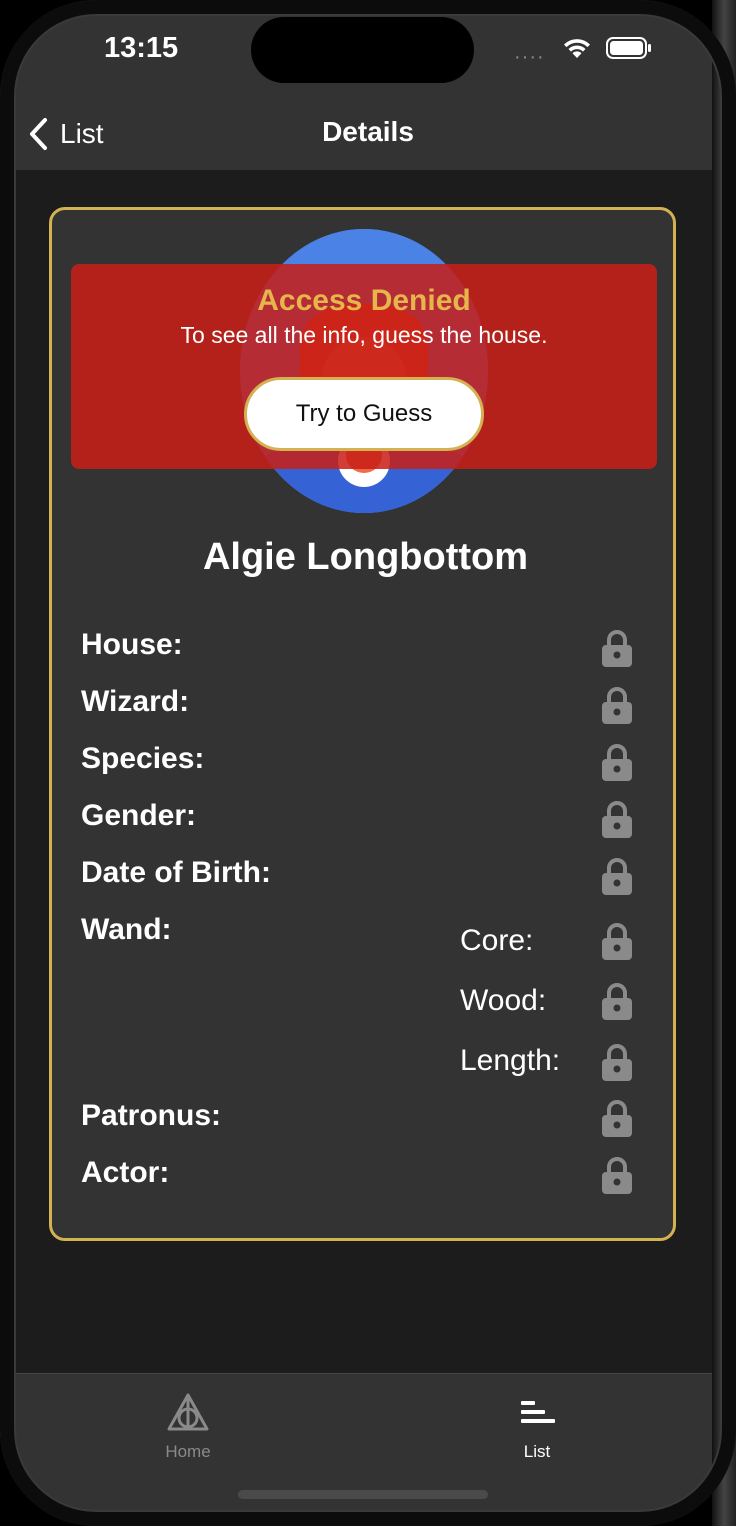 This screenshot has width=736, height=1526. Describe the element at coordinates (125, 1172) in the screenshot. I see `actor-label: Actor:` at that location.